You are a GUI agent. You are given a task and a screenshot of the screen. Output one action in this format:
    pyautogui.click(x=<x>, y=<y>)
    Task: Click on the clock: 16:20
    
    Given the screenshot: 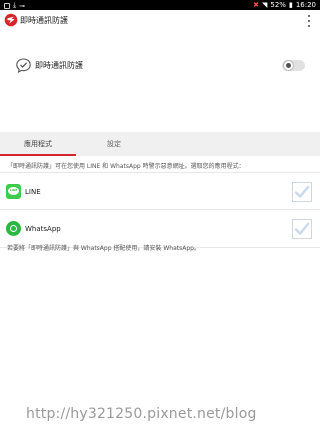 What is the action you would take?
    pyautogui.click(x=305, y=5)
    